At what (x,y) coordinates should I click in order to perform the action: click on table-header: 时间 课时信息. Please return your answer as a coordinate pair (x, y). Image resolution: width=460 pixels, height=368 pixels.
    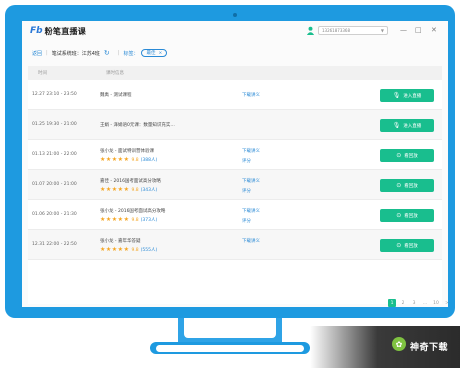
    Looking at the image, I should click on (235, 73).